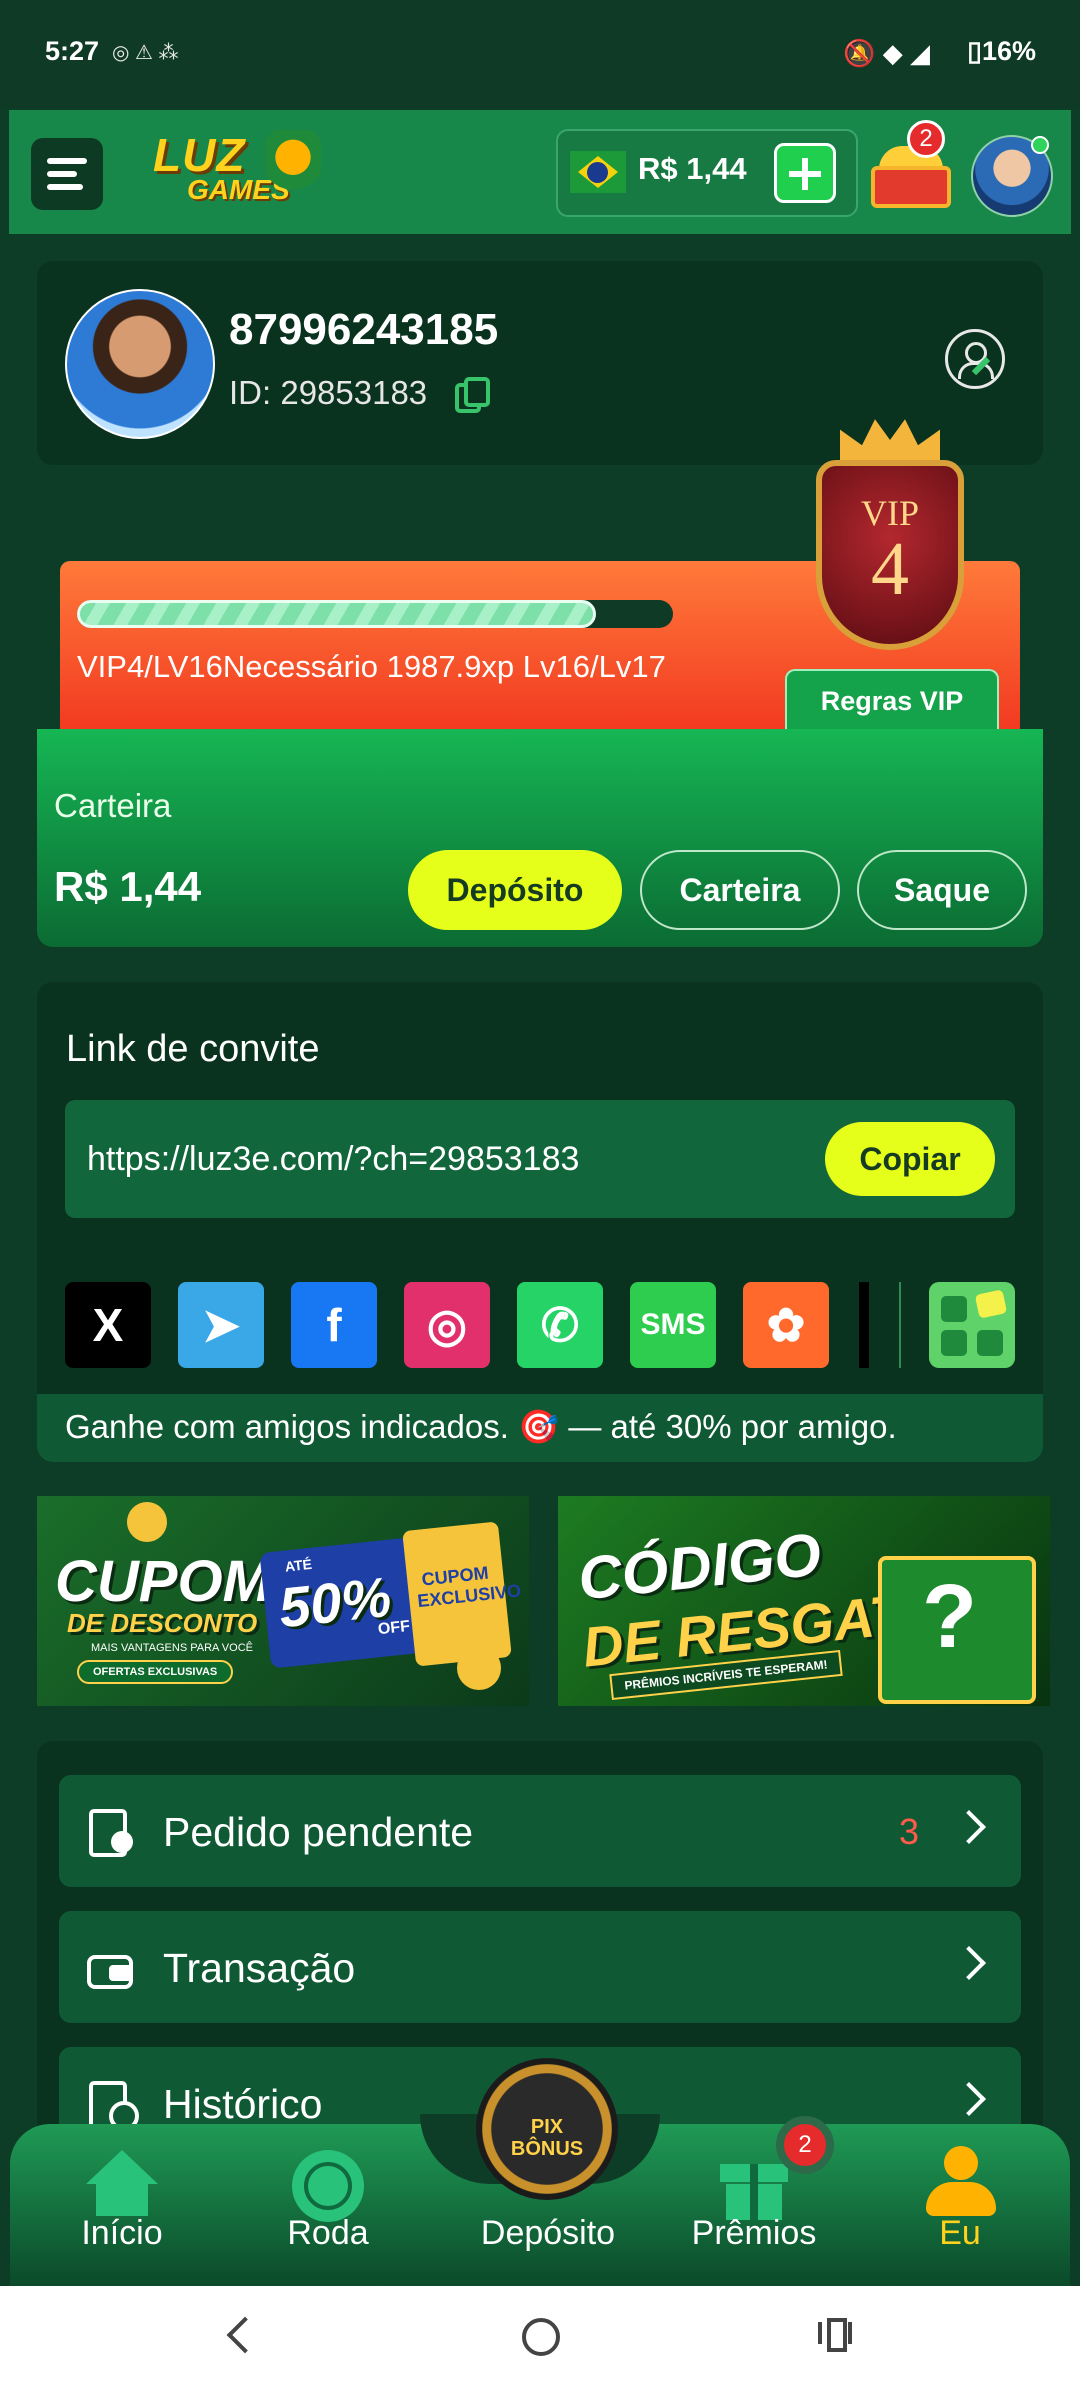  Describe the element at coordinates (108, 1325) in the screenshot. I see `x-icon: X` at that location.